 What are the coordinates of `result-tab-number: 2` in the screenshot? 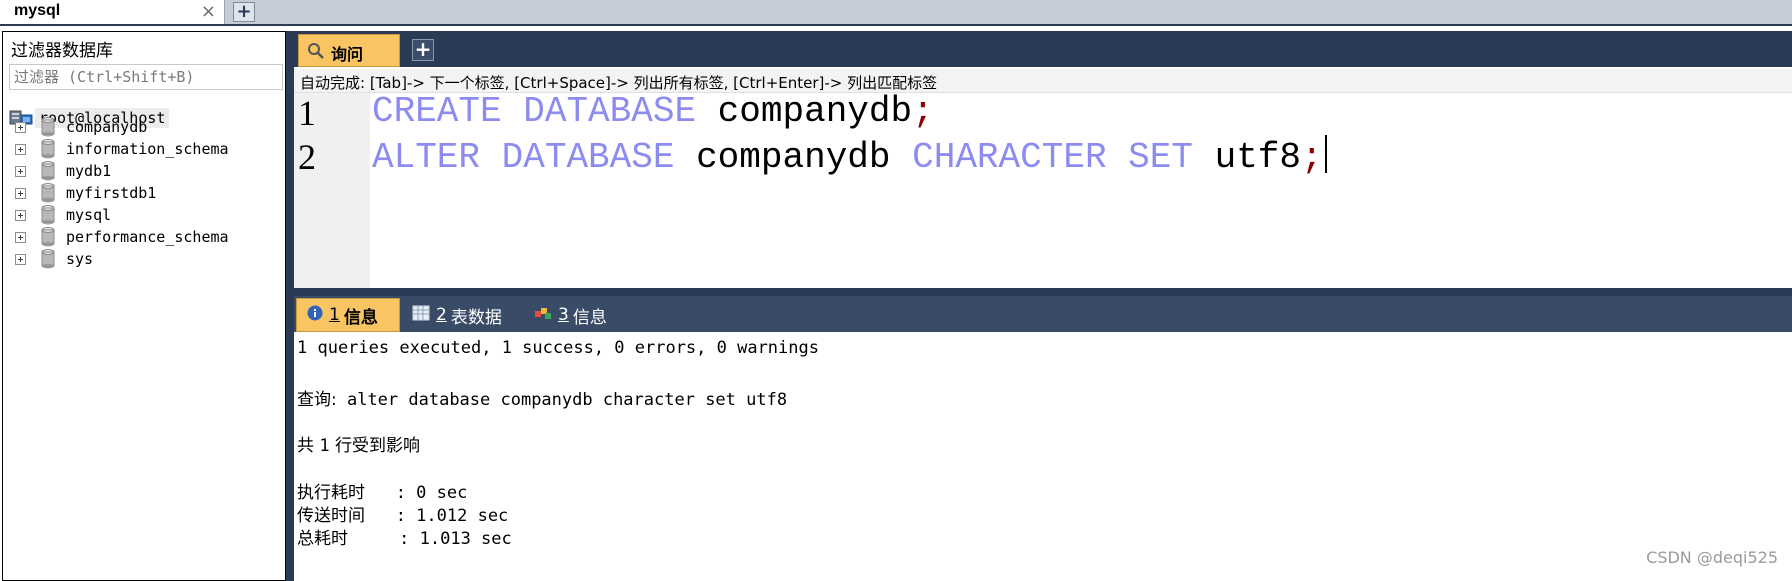 It's located at (441, 315).